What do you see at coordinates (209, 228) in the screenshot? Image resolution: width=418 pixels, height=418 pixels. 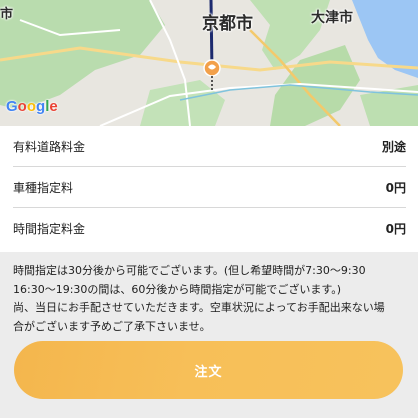 I see `fee-row-time-specified: 時間指定料金 0円` at bounding box center [209, 228].